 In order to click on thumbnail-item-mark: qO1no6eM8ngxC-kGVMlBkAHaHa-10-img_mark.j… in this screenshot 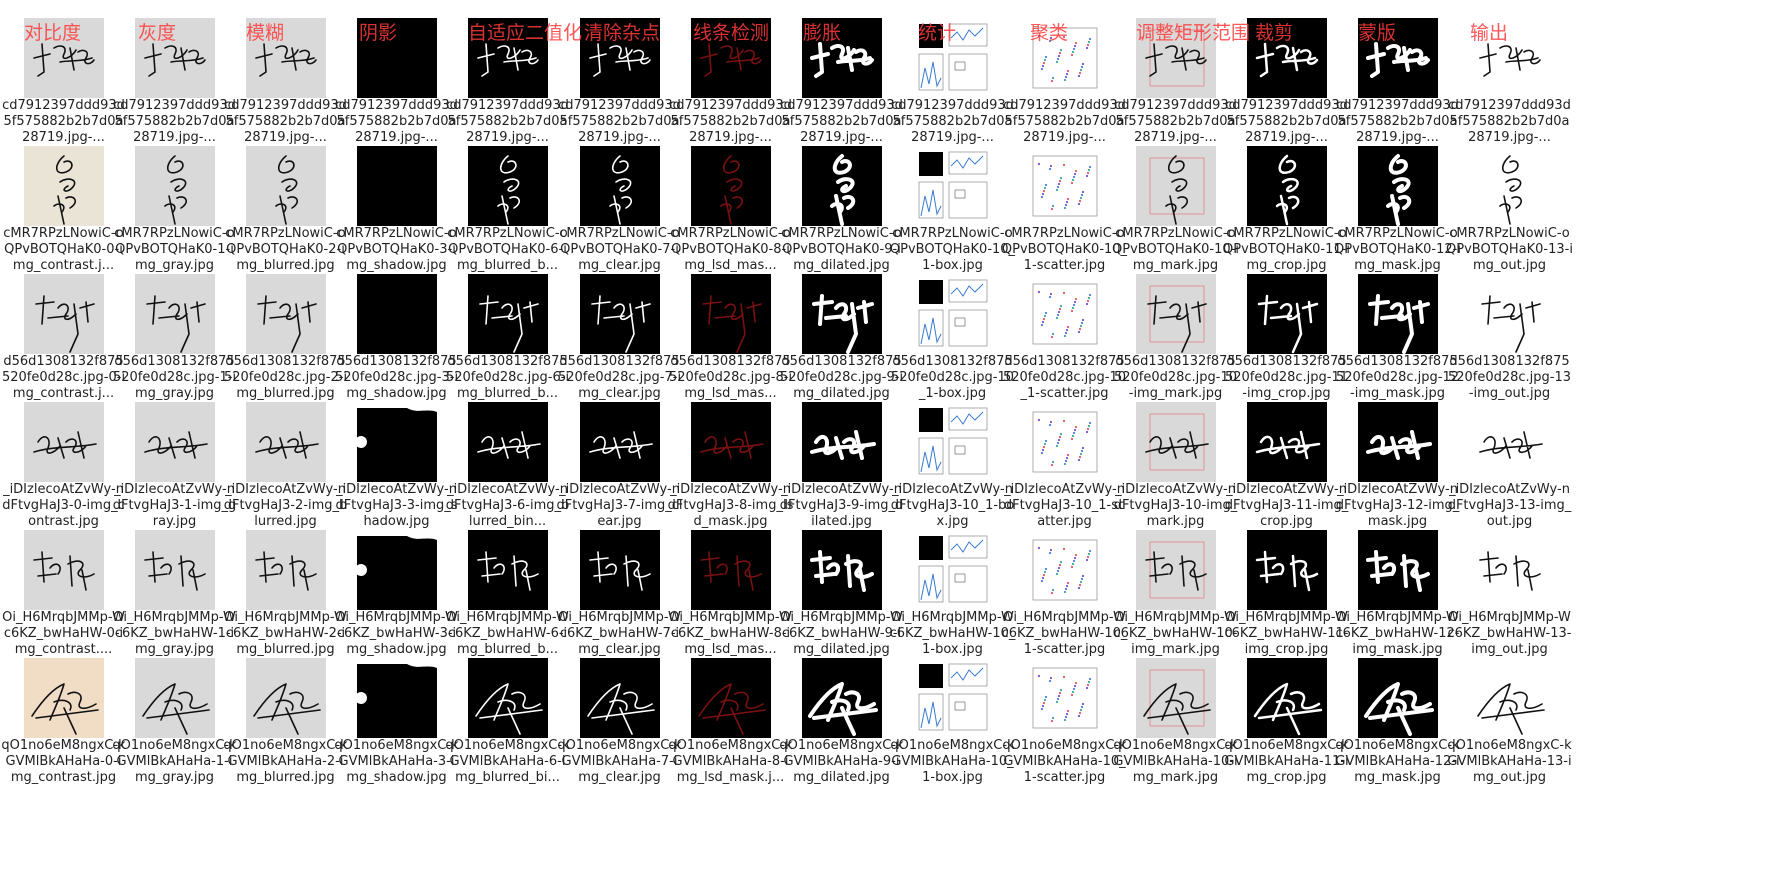, I will do `click(1175, 730)`.